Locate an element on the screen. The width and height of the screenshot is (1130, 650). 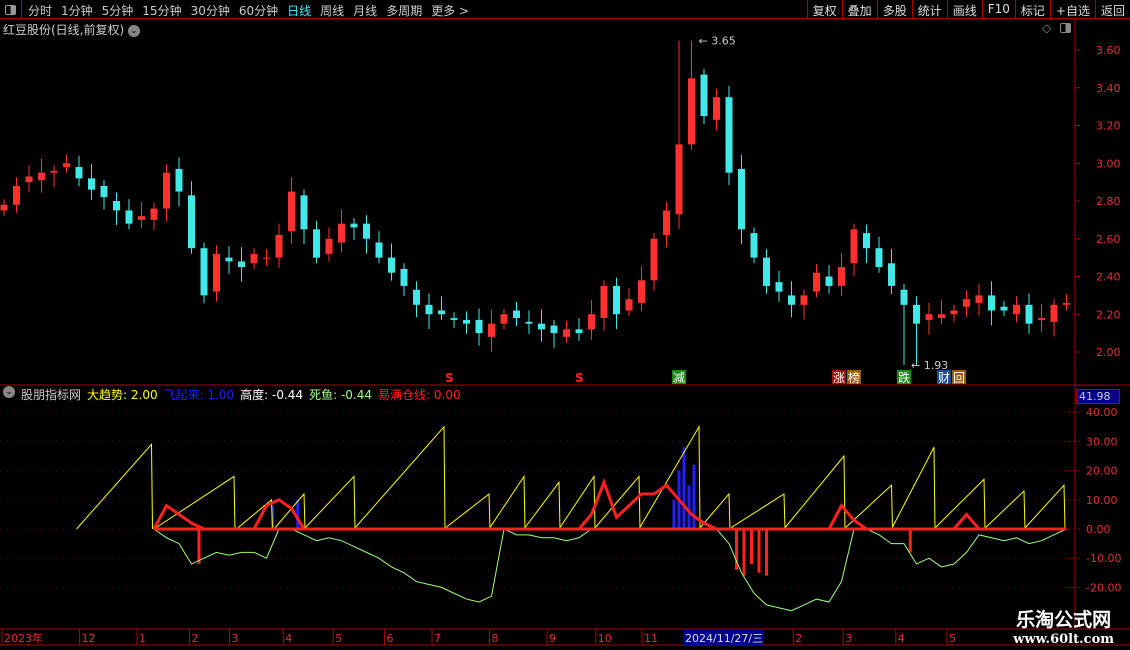
full-position-line is located at coordinates (609, 504).